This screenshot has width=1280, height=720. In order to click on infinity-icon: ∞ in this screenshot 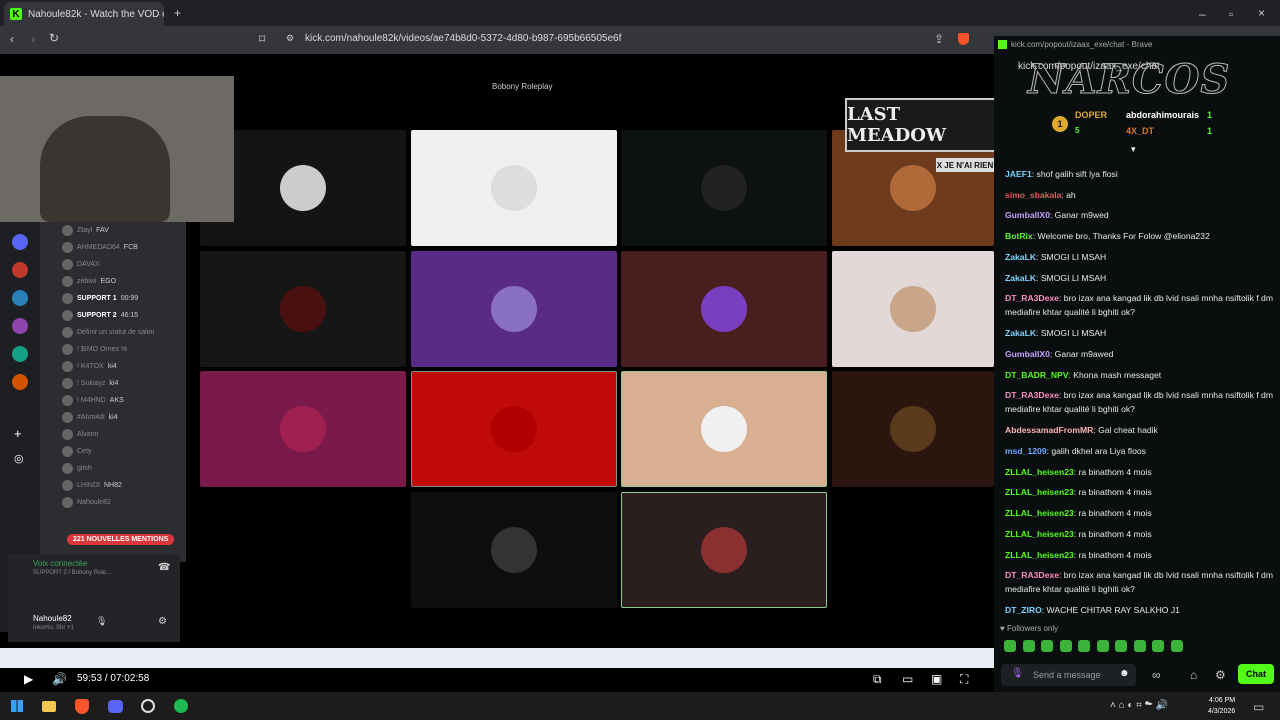, I will do `click(1156, 675)`.